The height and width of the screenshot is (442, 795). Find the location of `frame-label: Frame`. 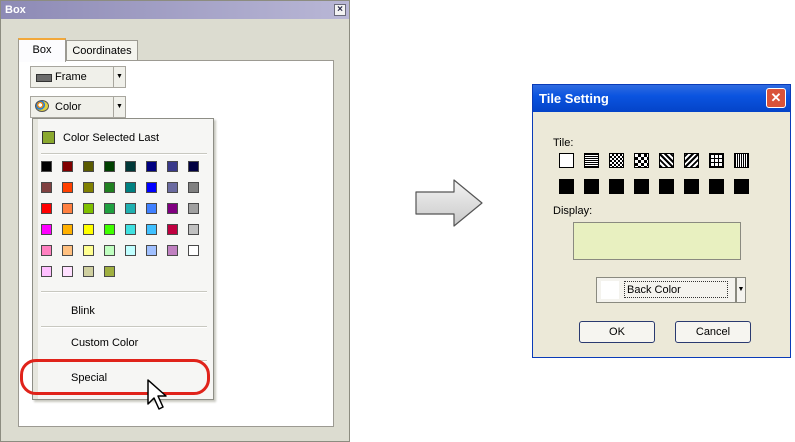

frame-label: Frame is located at coordinates (71, 77).